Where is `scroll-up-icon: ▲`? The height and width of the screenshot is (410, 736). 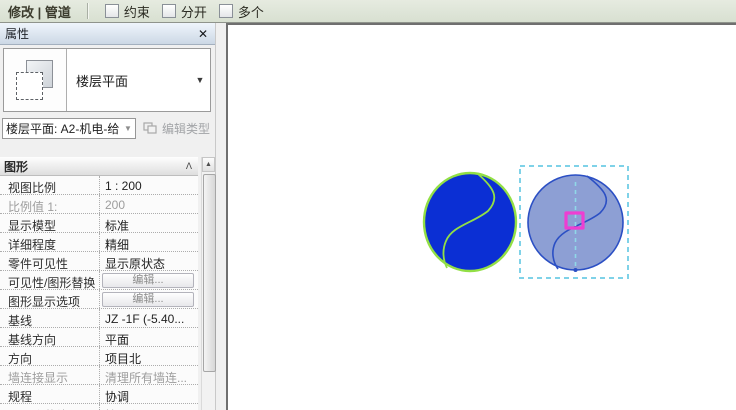
scroll-up-icon: ▲ is located at coordinates (208, 164).